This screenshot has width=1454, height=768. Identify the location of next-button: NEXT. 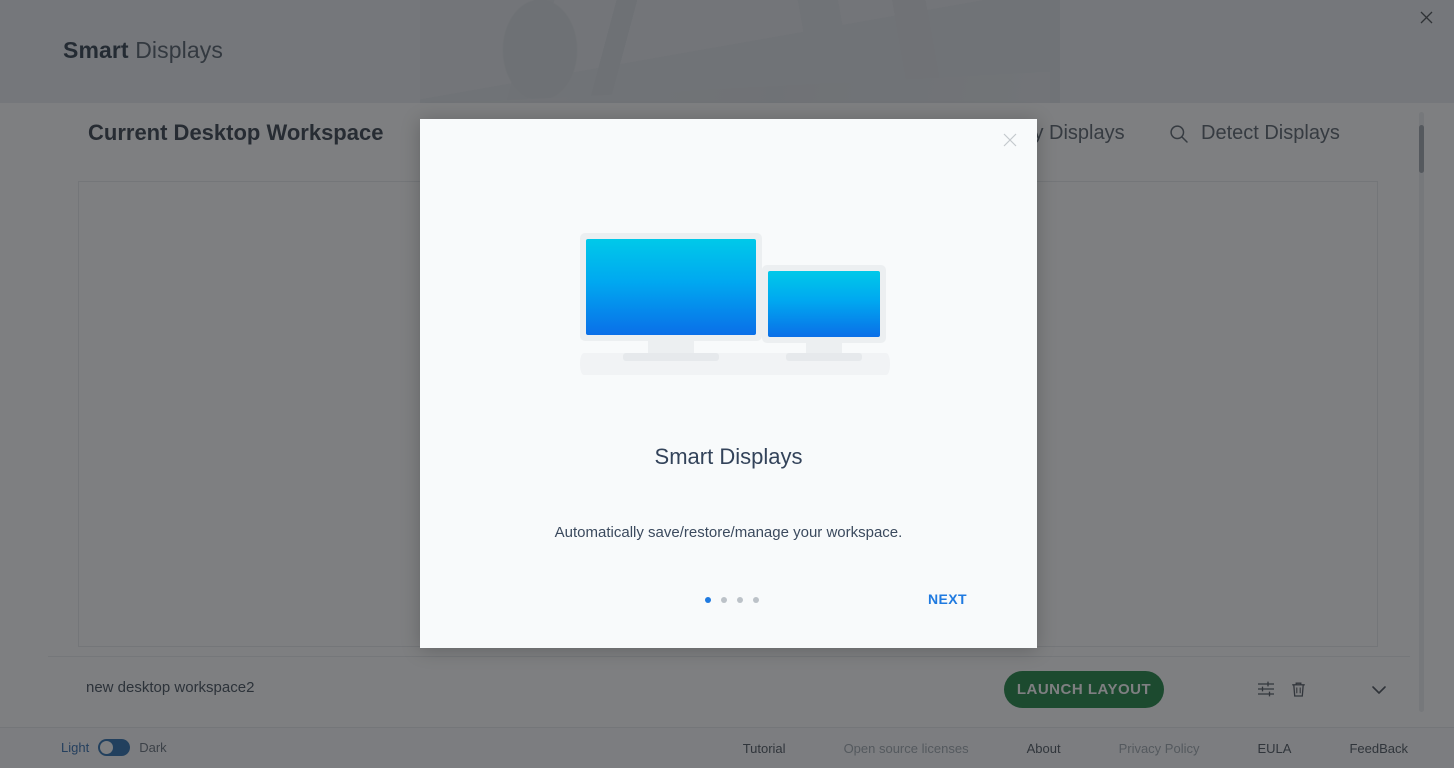
(947, 599).